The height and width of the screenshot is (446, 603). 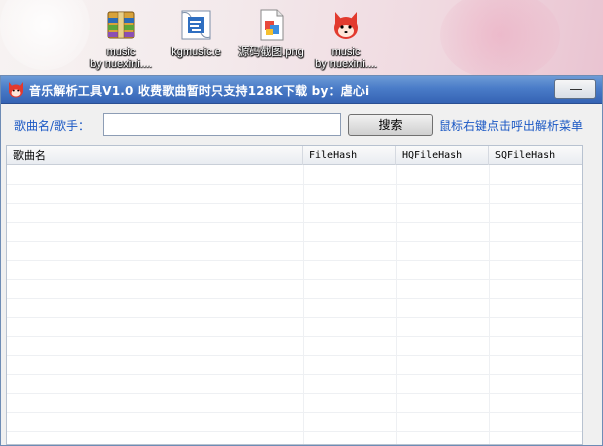 I want to click on table-header: 歌曲名 FileHash HQFileHash SQFileHash, so click(x=294, y=155).